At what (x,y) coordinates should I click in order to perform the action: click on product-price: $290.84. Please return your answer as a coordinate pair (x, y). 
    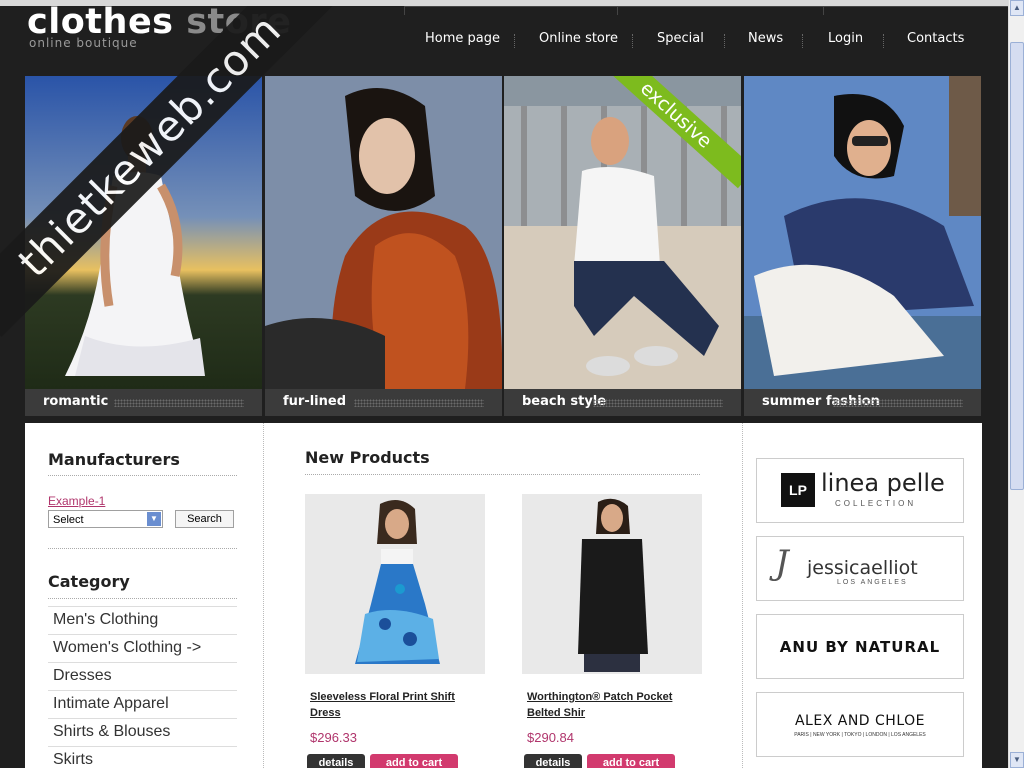
    Looking at the image, I should click on (550, 737).